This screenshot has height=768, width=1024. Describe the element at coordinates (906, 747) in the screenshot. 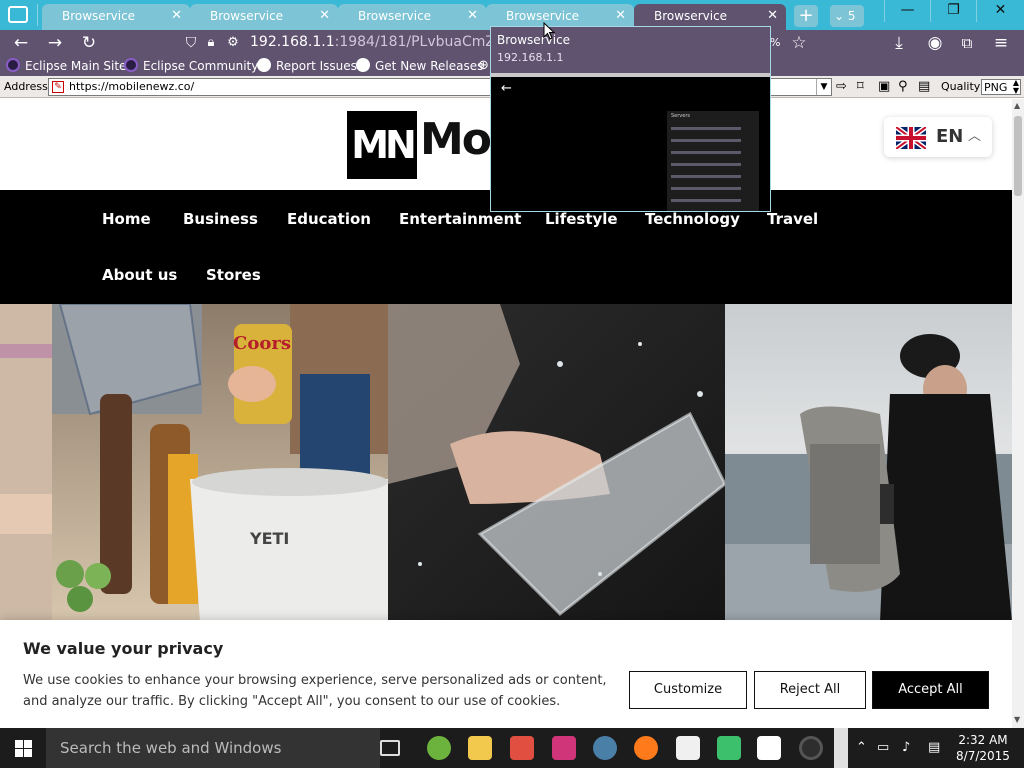

I see `volume-icon: ♪` at that location.